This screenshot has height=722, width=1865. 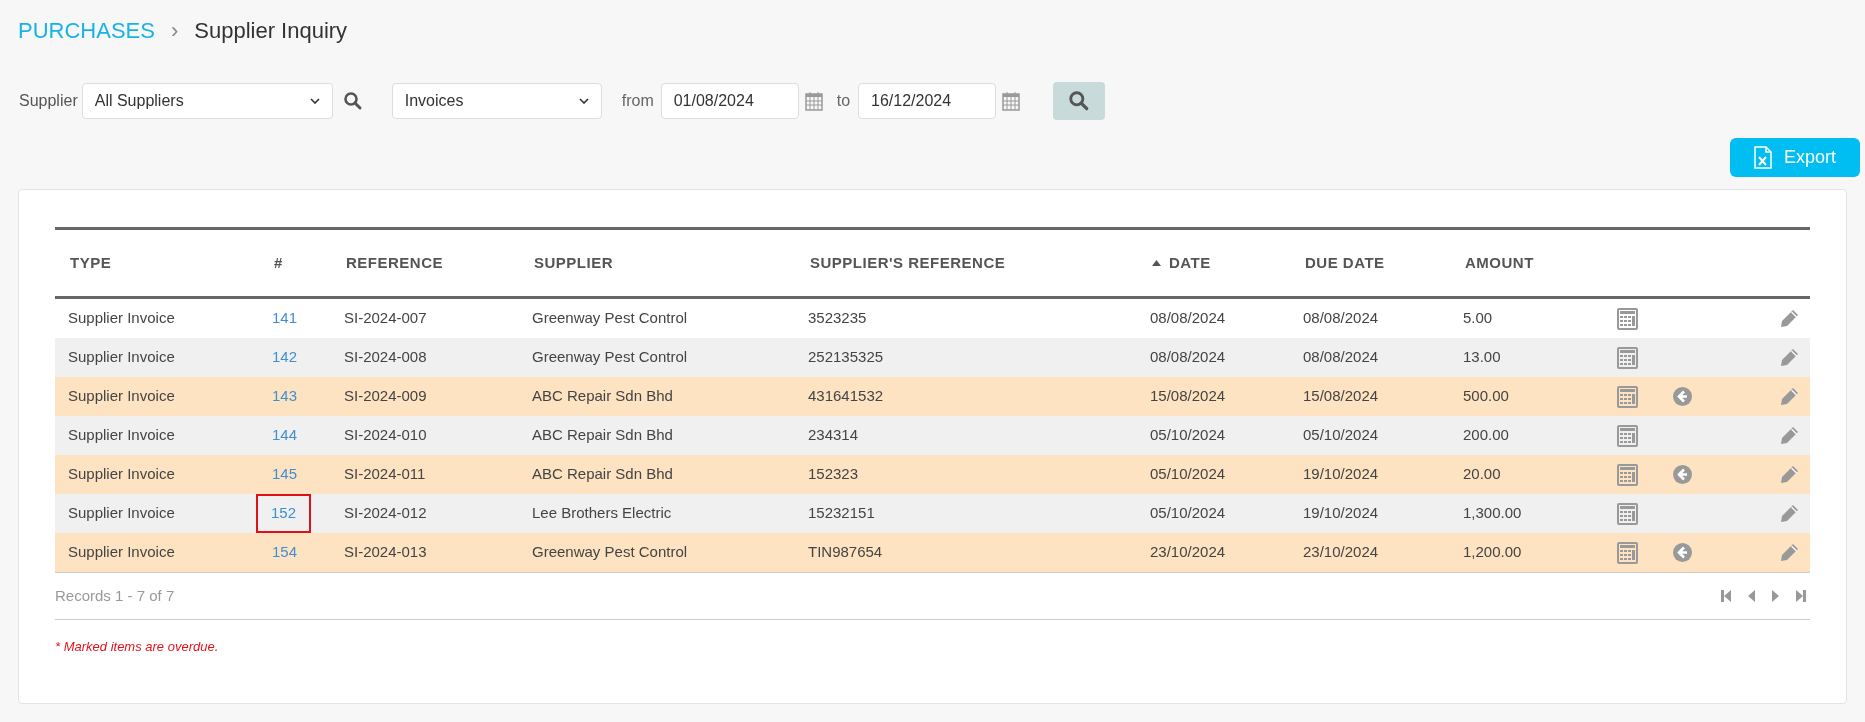 What do you see at coordinates (932, 435) in the screenshot?
I see `table-row: Supplier Invoice 144 SI-2024-010 ABC Repair Sdn Bhd 234314 05/10/2024 05/10/2024 200.00` at bounding box center [932, 435].